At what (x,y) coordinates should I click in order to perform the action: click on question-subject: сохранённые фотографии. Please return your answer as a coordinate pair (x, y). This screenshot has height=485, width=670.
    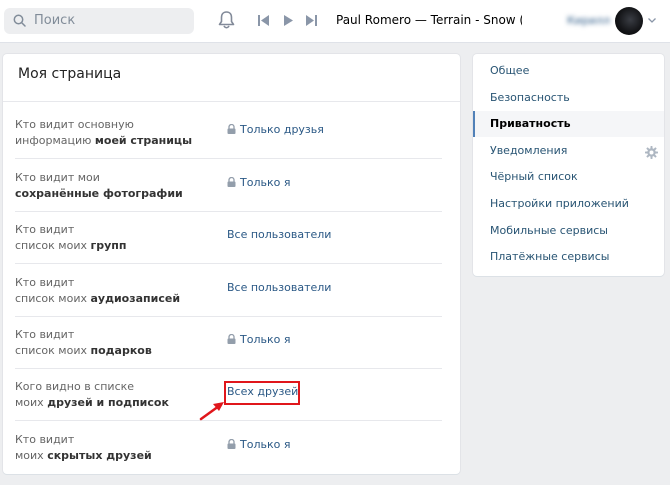
    Looking at the image, I should click on (99, 193).